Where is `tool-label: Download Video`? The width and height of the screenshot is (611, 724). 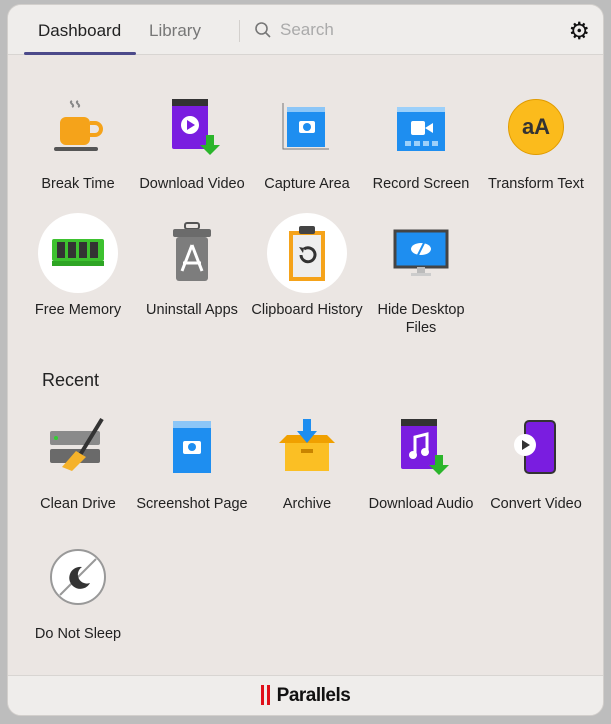
tool-label: Download Video is located at coordinates (192, 184).